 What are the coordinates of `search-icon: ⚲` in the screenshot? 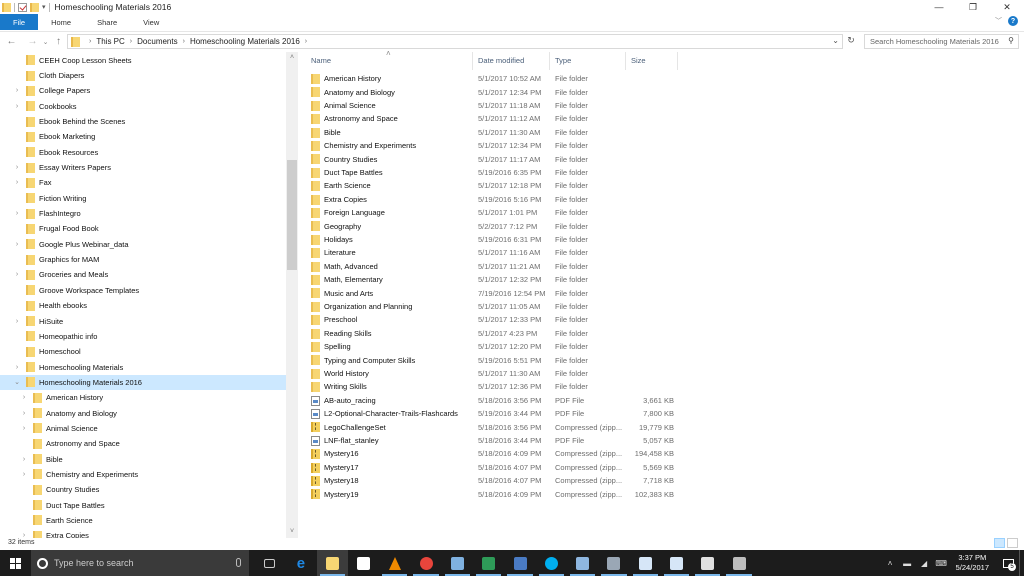 It's located at (1011, 40).